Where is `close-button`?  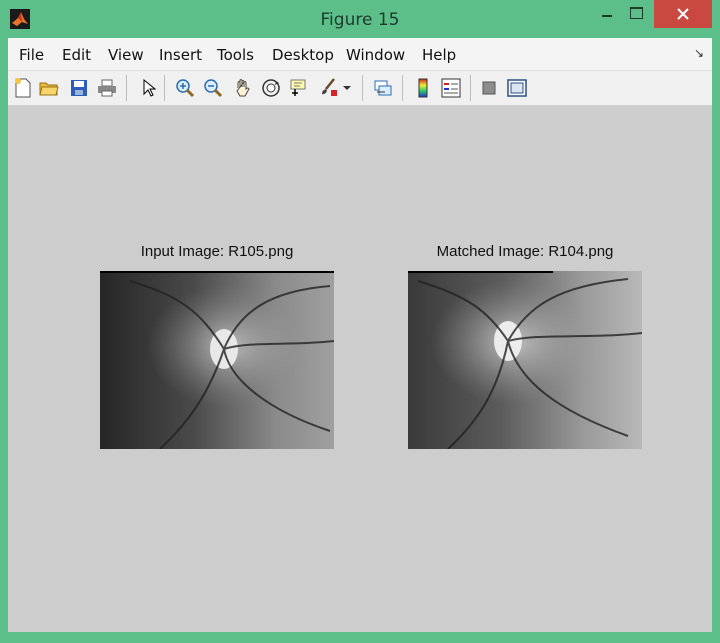
close-button is located at coordinates (683, 14).